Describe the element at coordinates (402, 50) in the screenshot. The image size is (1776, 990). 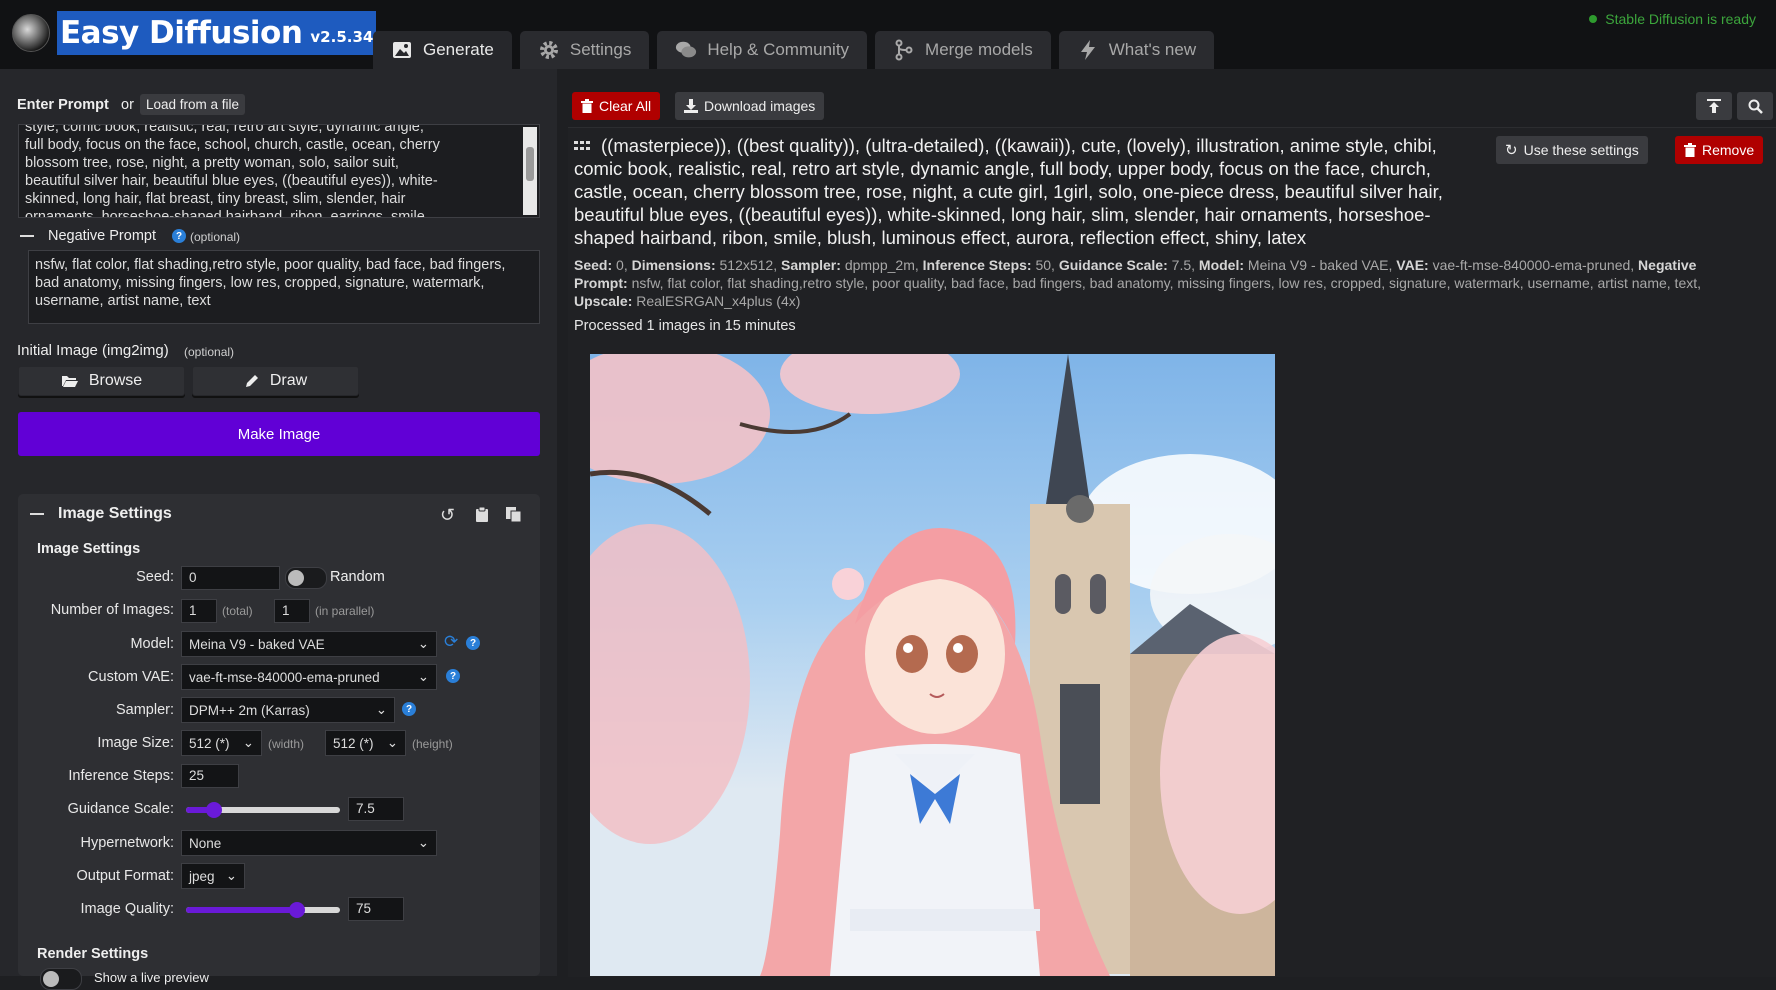
I see `image-icon` at that location.